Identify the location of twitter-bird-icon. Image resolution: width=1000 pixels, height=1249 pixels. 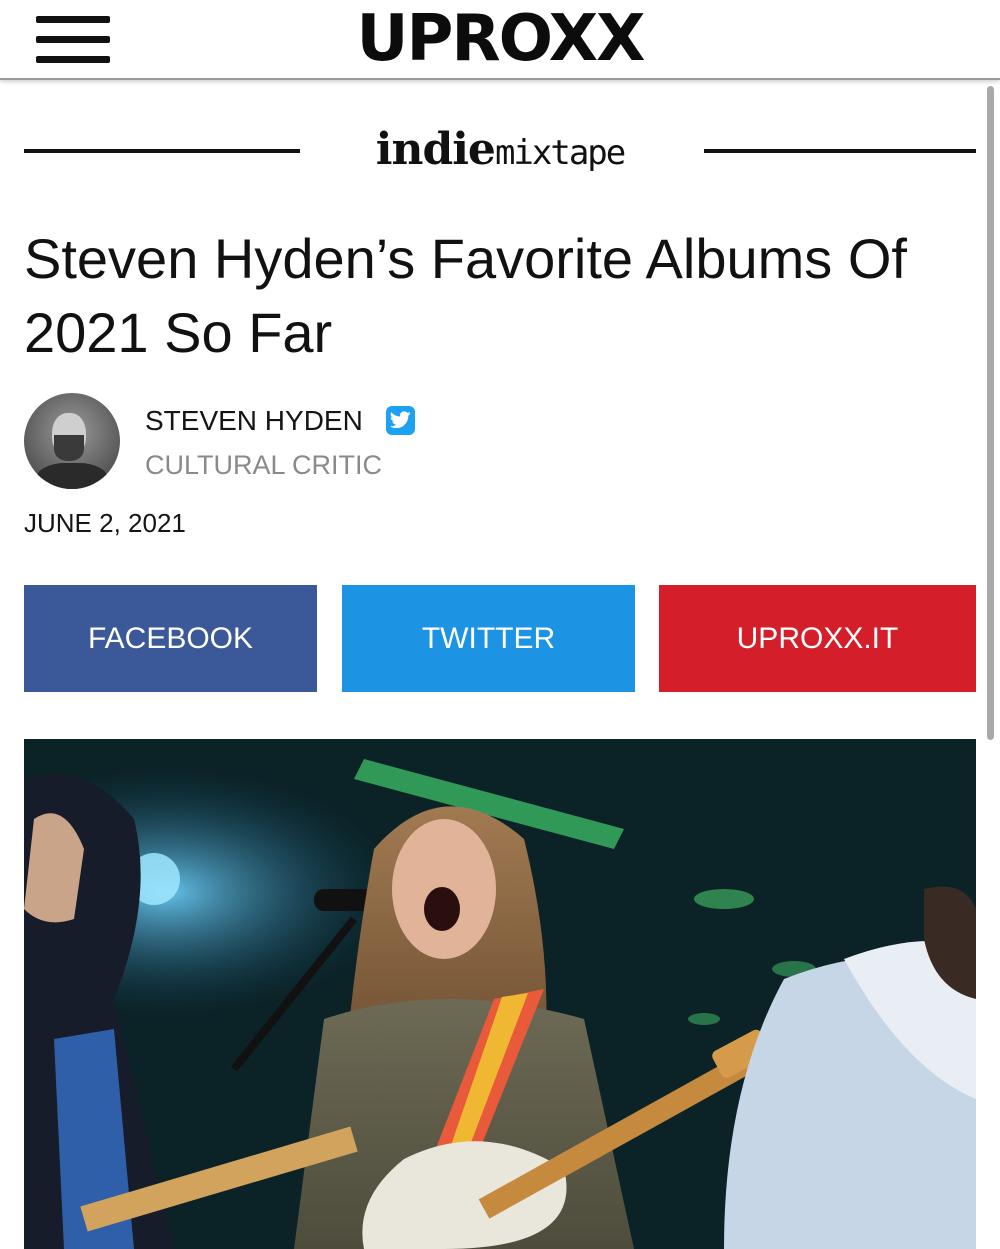
(400, 420).